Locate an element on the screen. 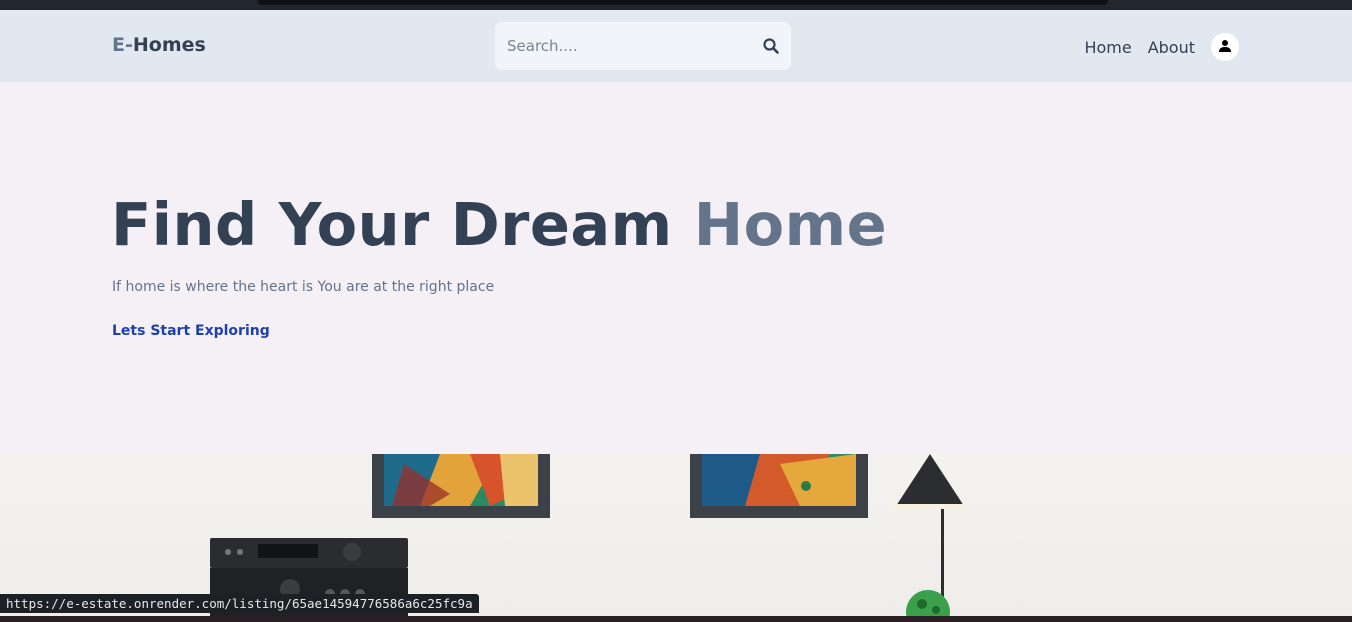 Image resolution: width=1352 pixels, height=622 pixels. nav-home-link: Home is located at coordinates (1107, 47).